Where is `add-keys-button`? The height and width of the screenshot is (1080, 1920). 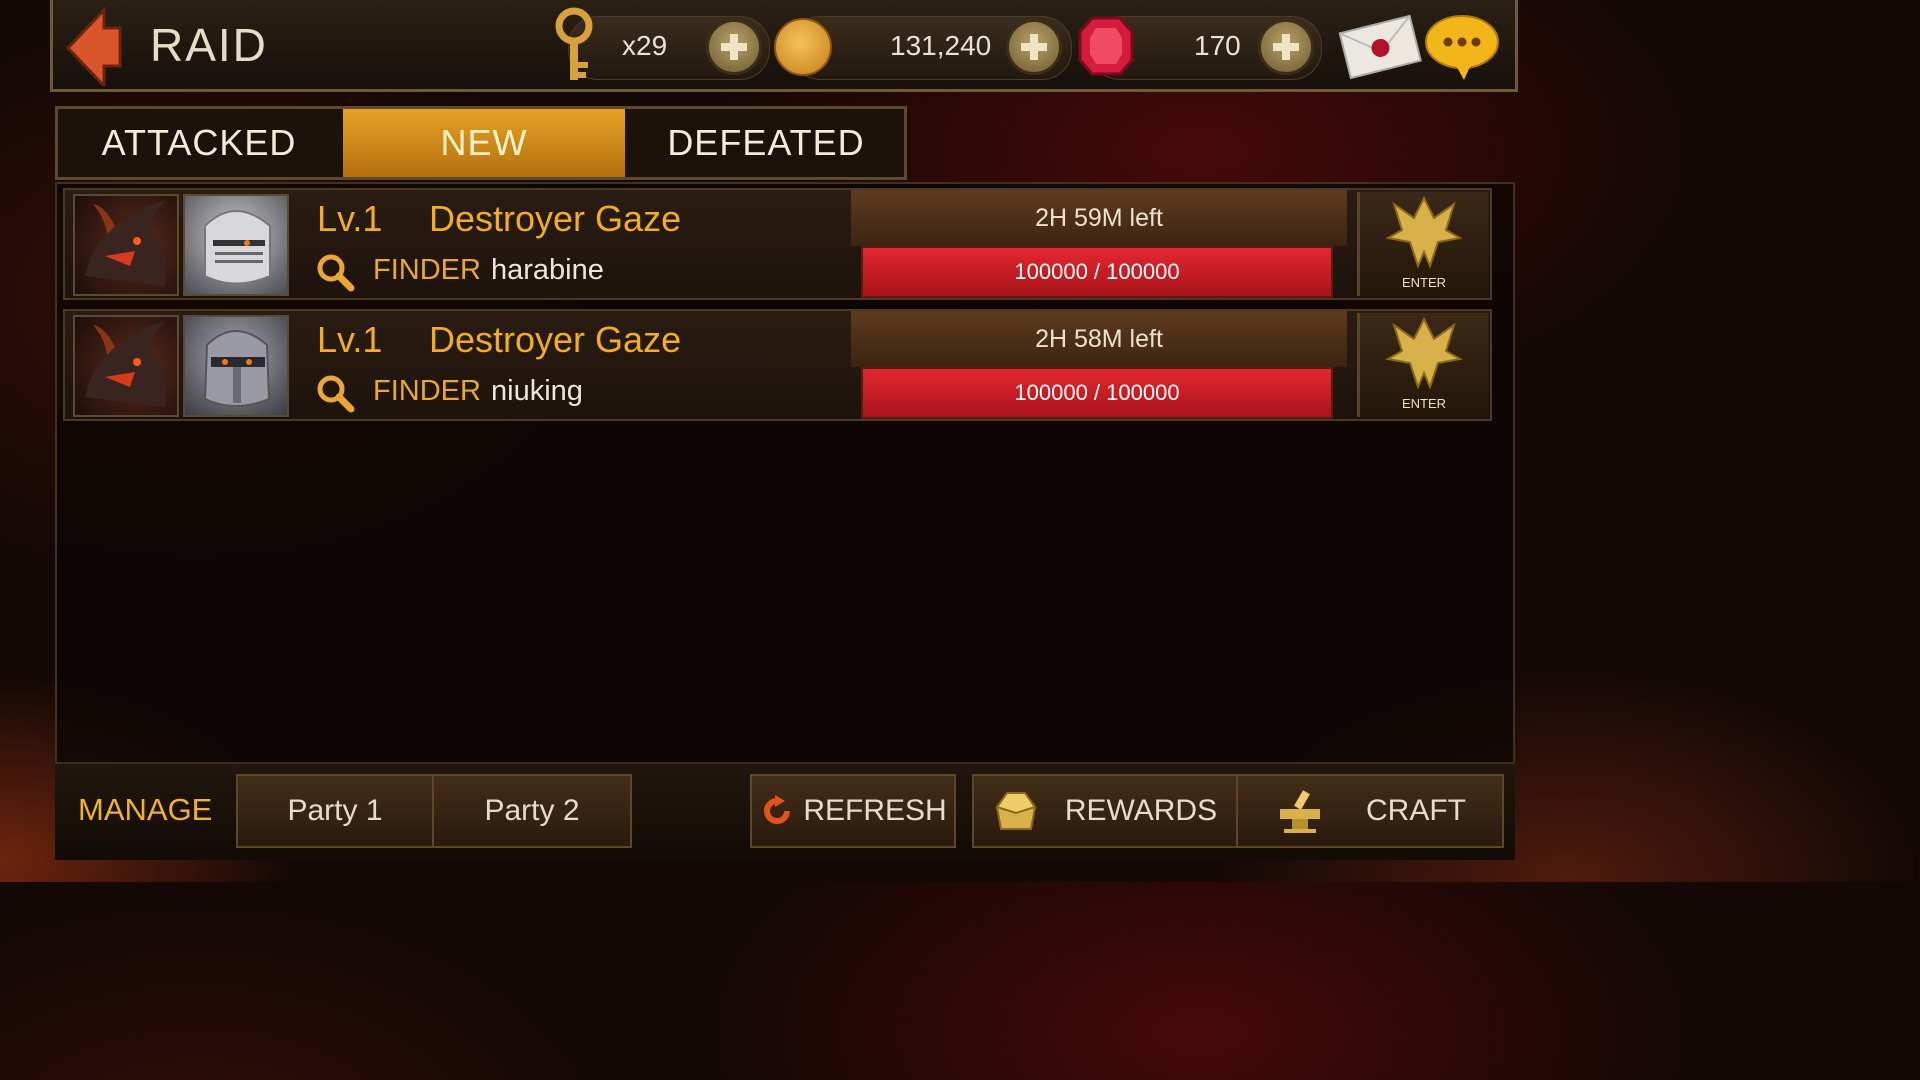 add-keys-button is located at coordinates (734, 47).